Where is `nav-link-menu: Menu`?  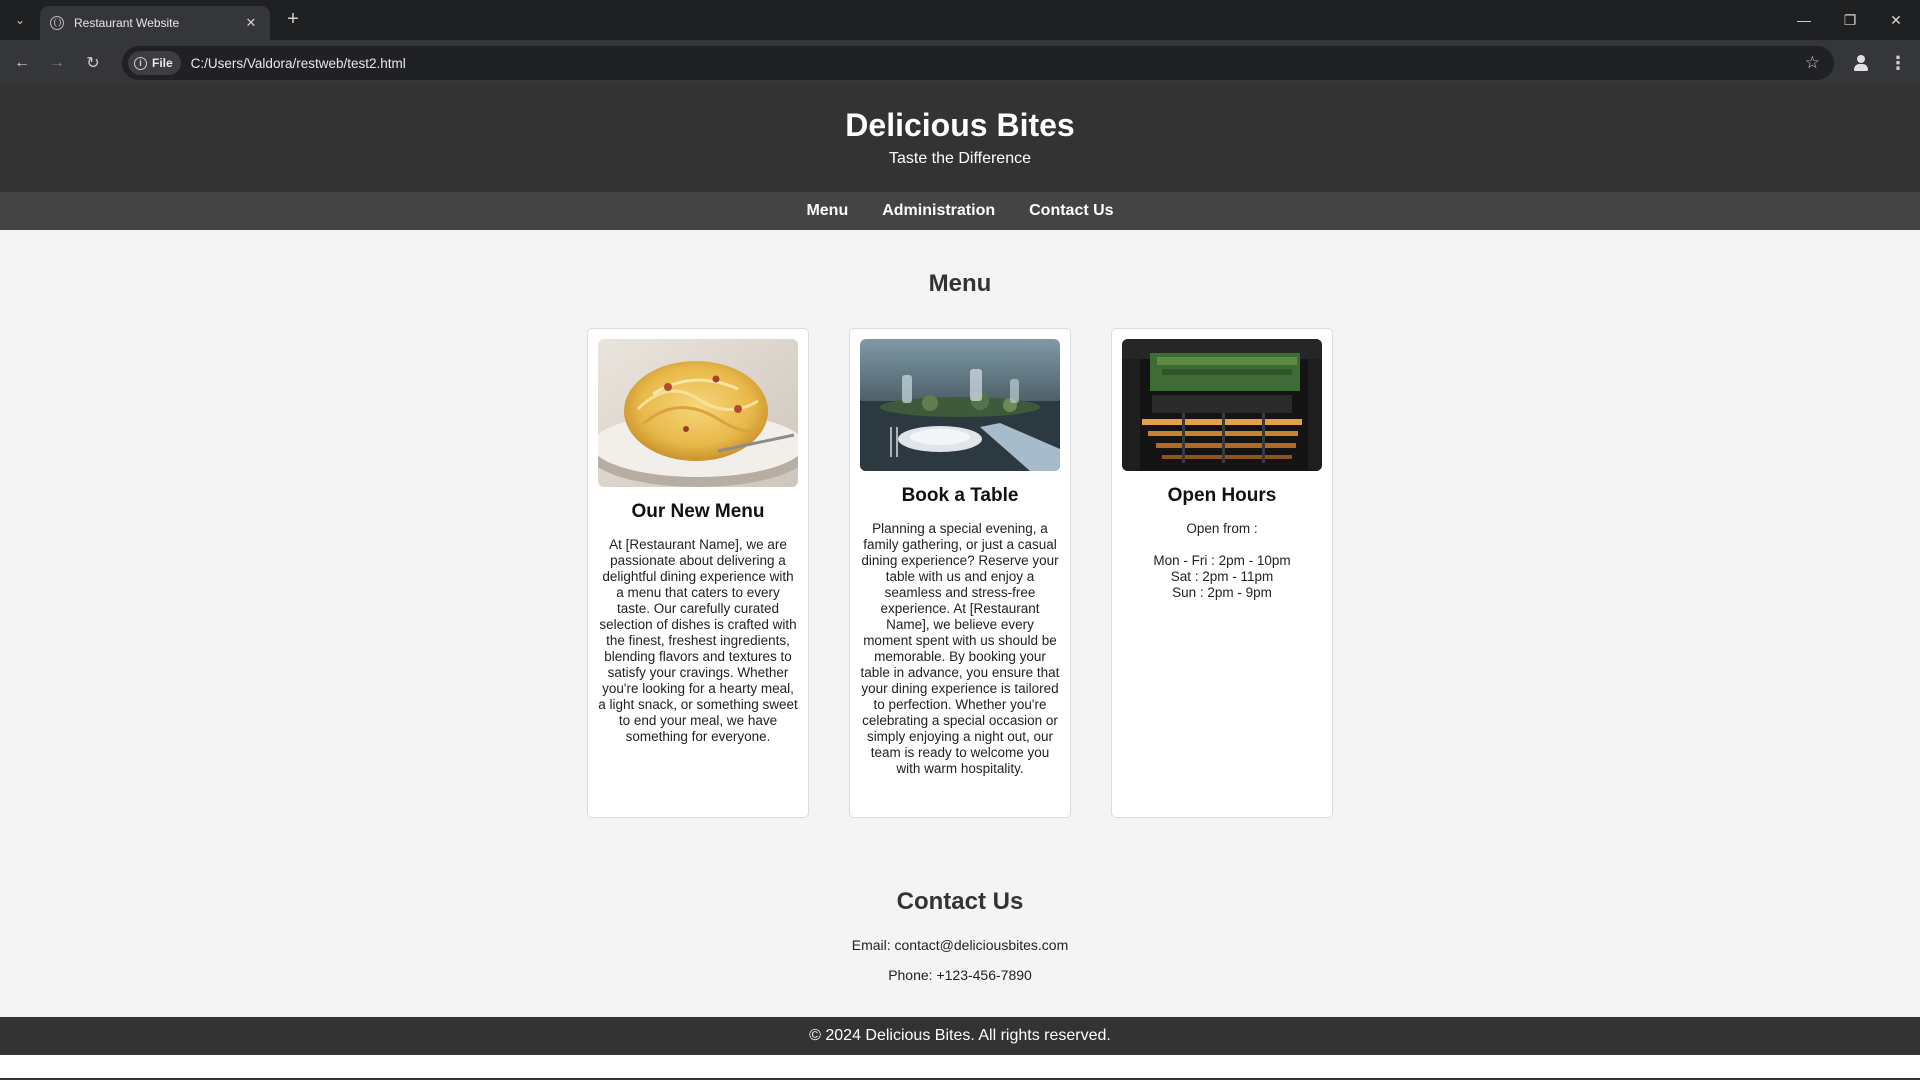 nav-link-menu: Menu is located at coordinates (827, 211).